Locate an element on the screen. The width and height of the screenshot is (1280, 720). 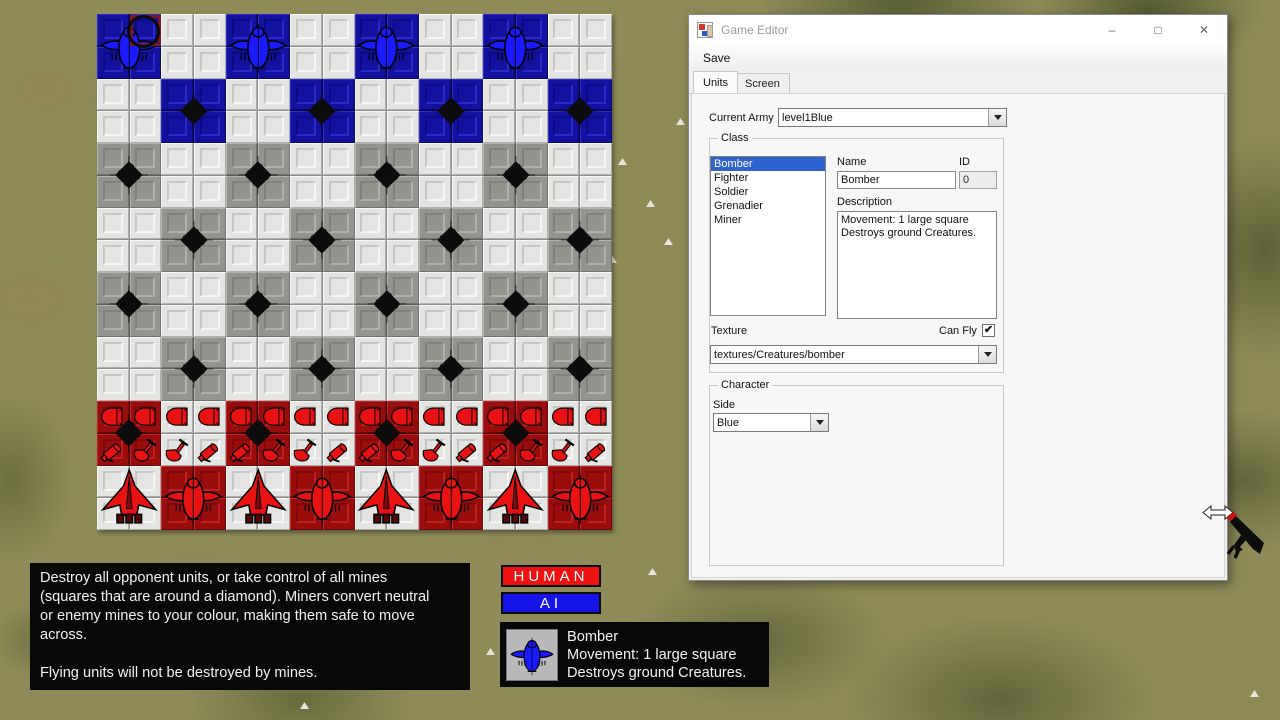
class-item-bomber: Bomber is located at coordinates (768, 164).